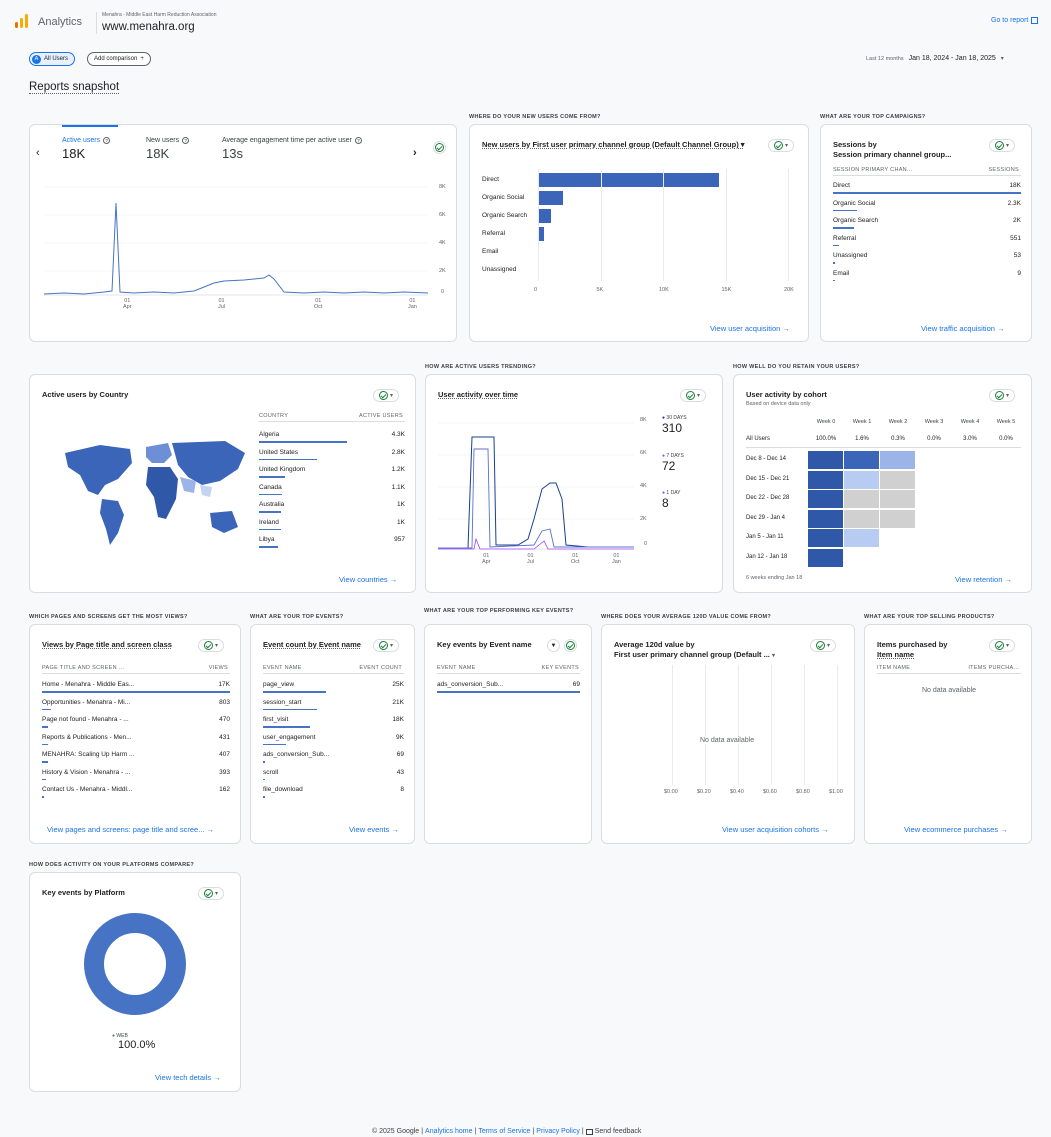 The image size is (1051, 1137). I want to click on world-map, so click(157, 493).